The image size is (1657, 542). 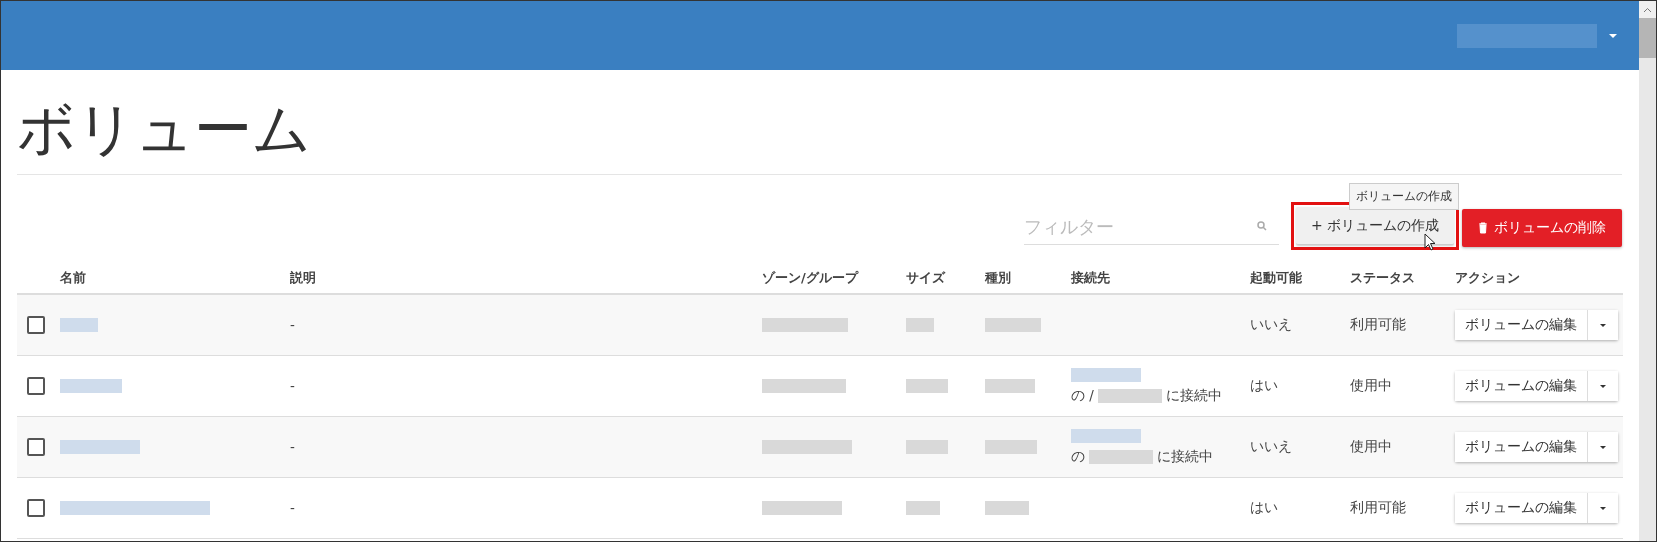 I want to click on tooltip: ボリュームの作成, so click(x=1404, y=196).